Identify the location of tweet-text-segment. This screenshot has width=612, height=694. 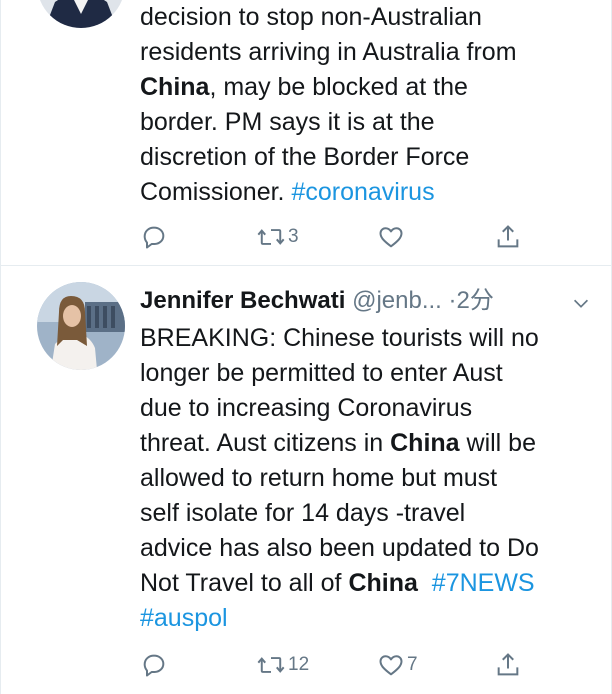
(425, 583).